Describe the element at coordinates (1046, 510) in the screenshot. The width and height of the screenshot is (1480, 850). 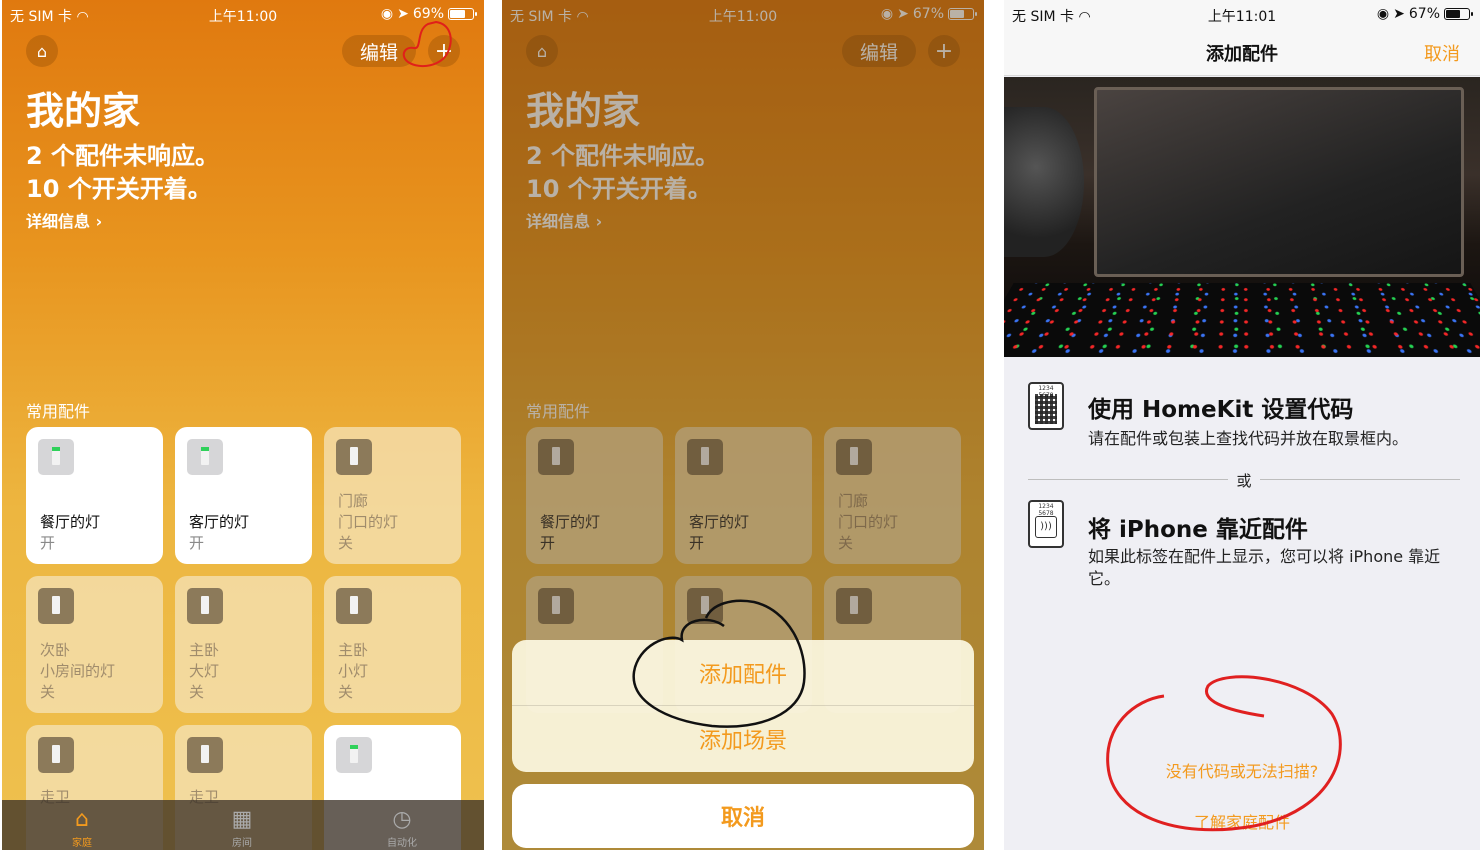
I see `code-badge: 1234 5678` at that location.